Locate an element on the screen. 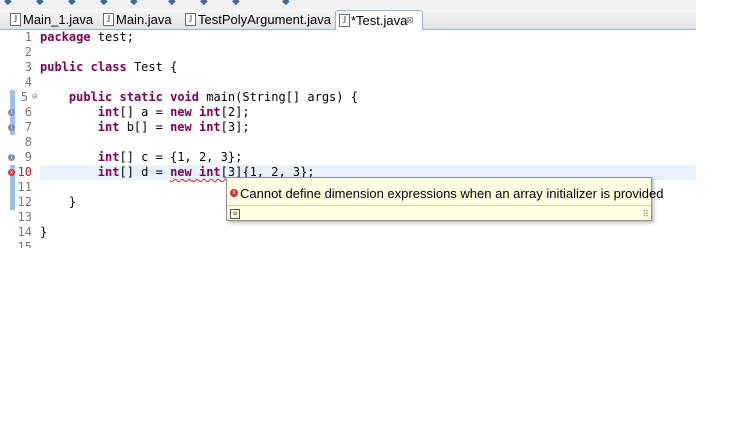 This screenshot has width=750, height=421. code-text: main(String[] args) { is located at coordinates (278, 97).